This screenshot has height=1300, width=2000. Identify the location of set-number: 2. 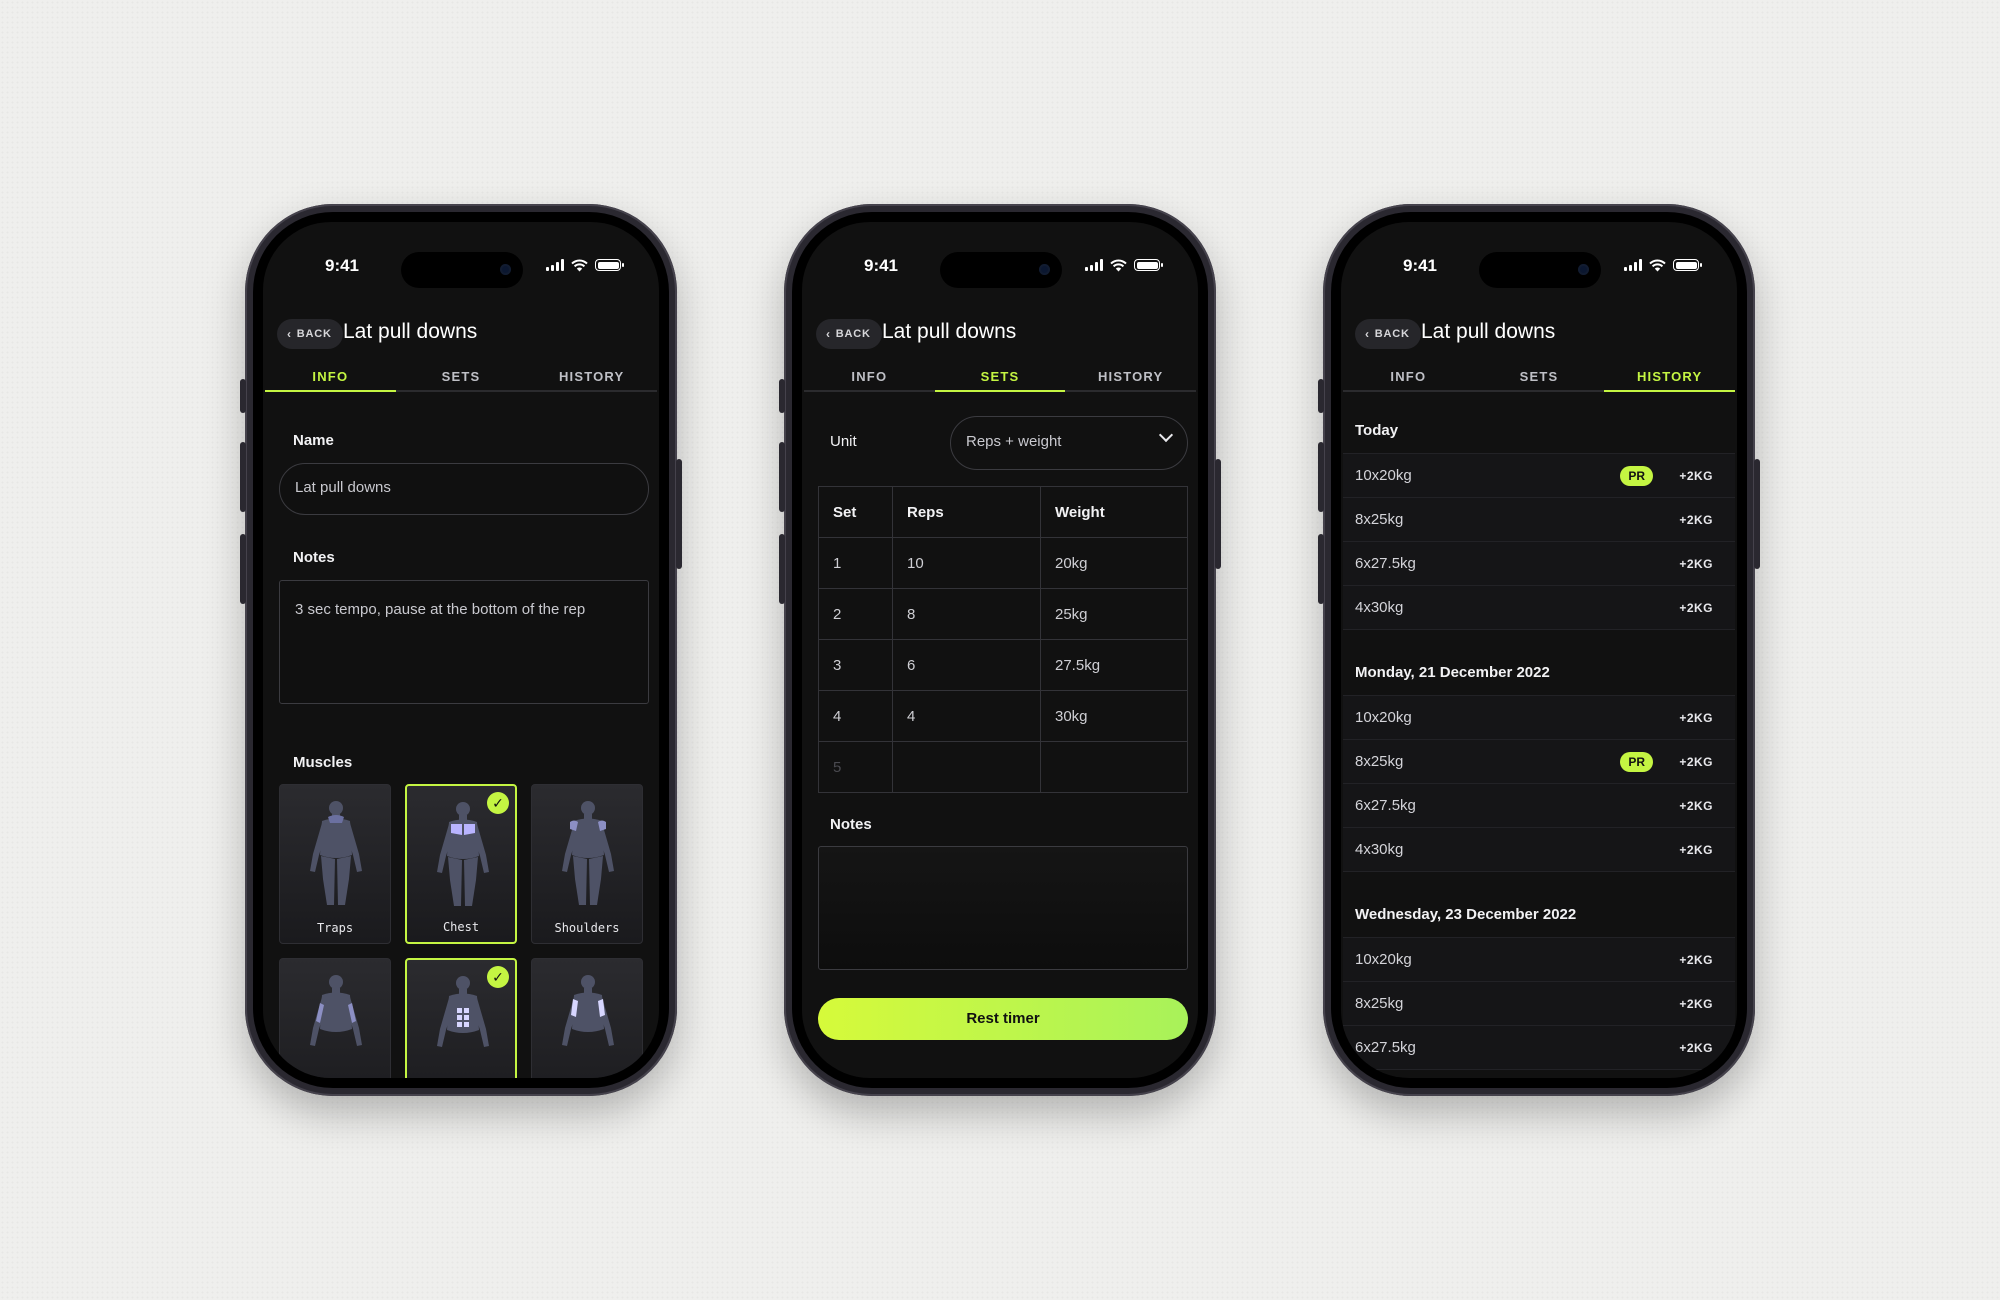
(855, 614).